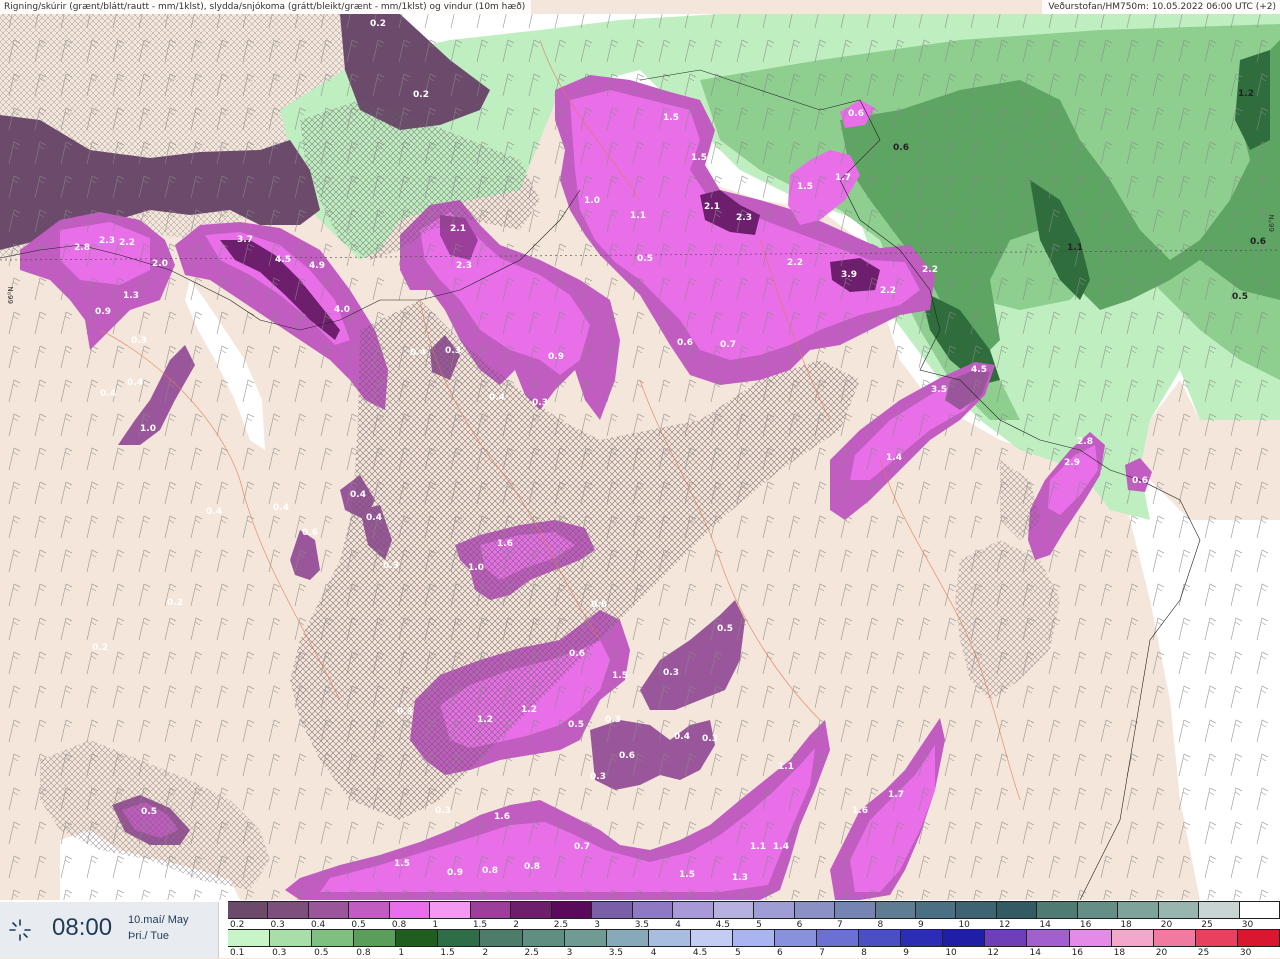 Image resolution: width=1280 pixels, height=959 pixels. I want to click on map-value-label: 1.6, so click(505, 544).